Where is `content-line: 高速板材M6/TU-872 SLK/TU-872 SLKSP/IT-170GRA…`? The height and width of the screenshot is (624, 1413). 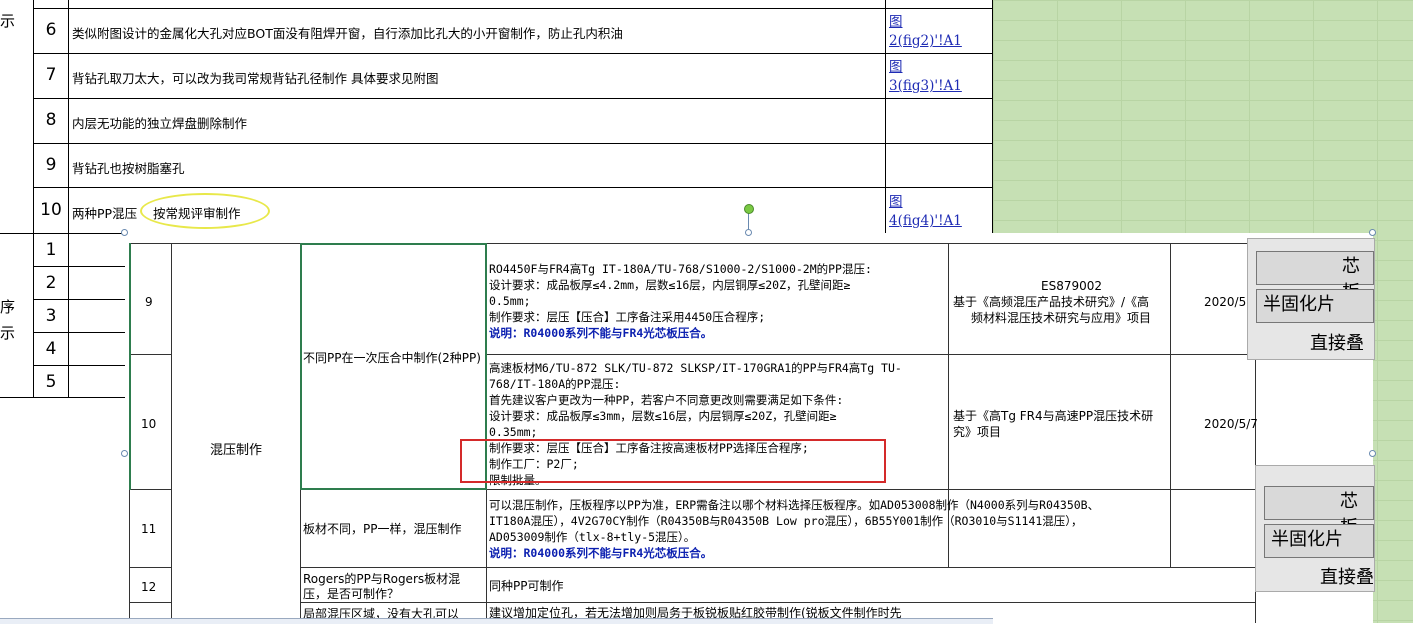
content-line: 高速板材M6/TU-872 SLK/TU-872 SLKSP/IT-170GRA… is located at coordinates (695, 368).